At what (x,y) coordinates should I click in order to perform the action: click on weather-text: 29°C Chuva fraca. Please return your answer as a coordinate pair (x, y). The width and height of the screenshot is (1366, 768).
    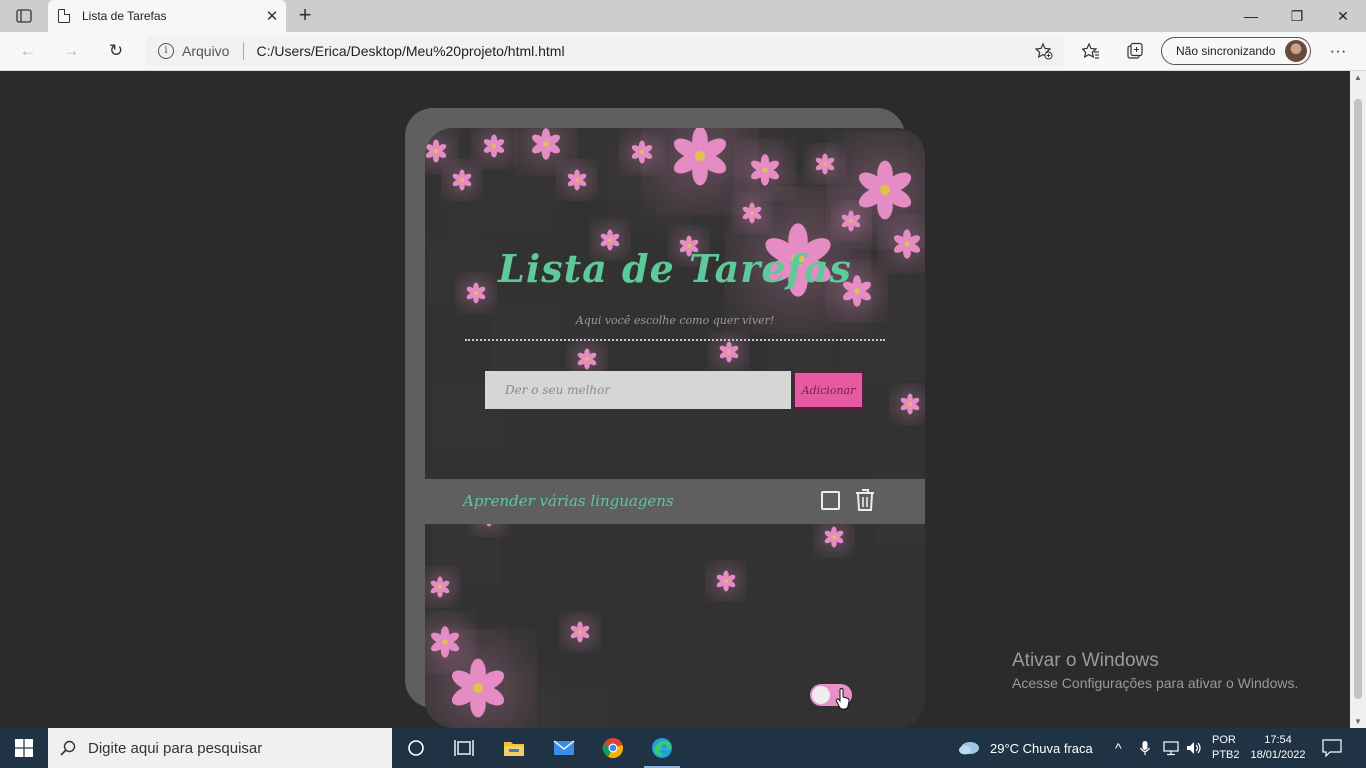
    Looking at the image, I should click on (1041, 748).